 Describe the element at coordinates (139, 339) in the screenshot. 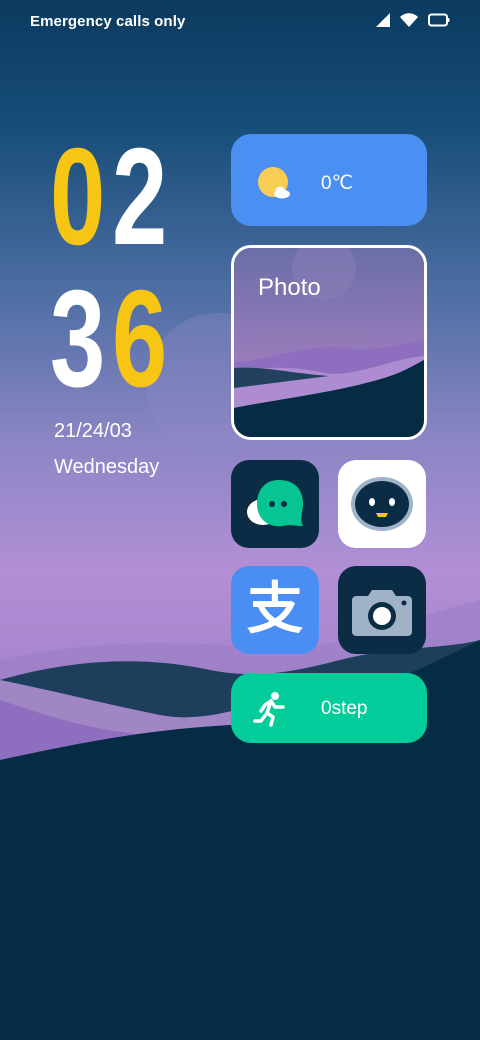

I see `clock-minute-ones: 6` at that location.